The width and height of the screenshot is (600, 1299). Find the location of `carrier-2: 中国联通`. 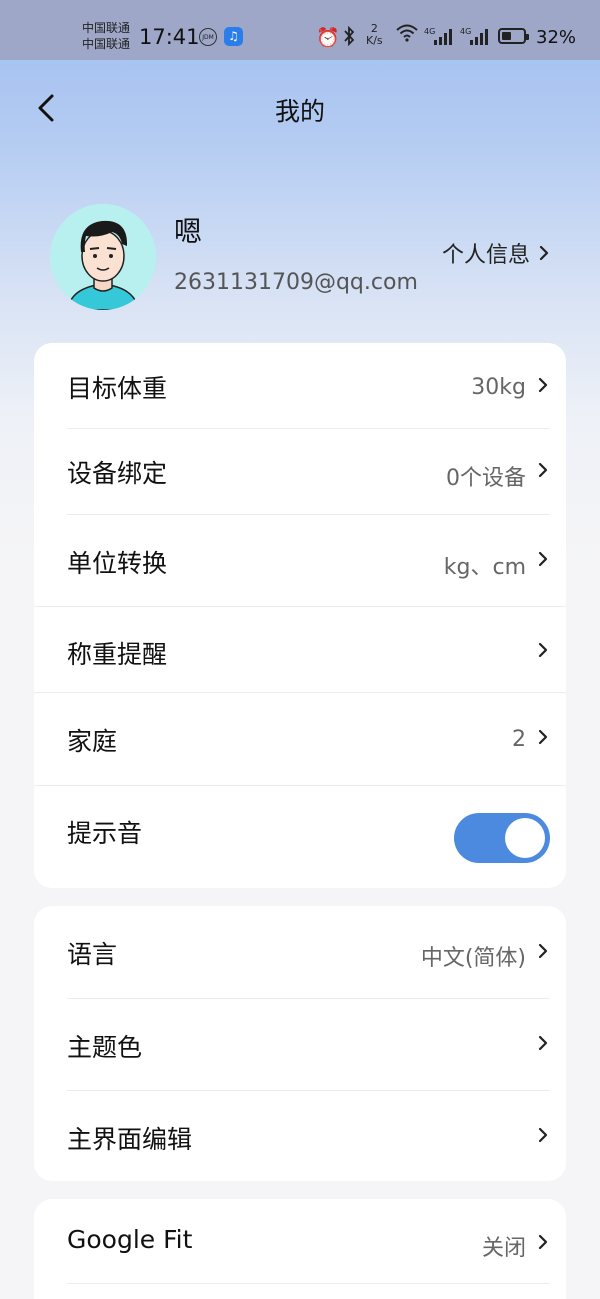

carrier-2: 中国联通 is located at coordinates (106, 44).